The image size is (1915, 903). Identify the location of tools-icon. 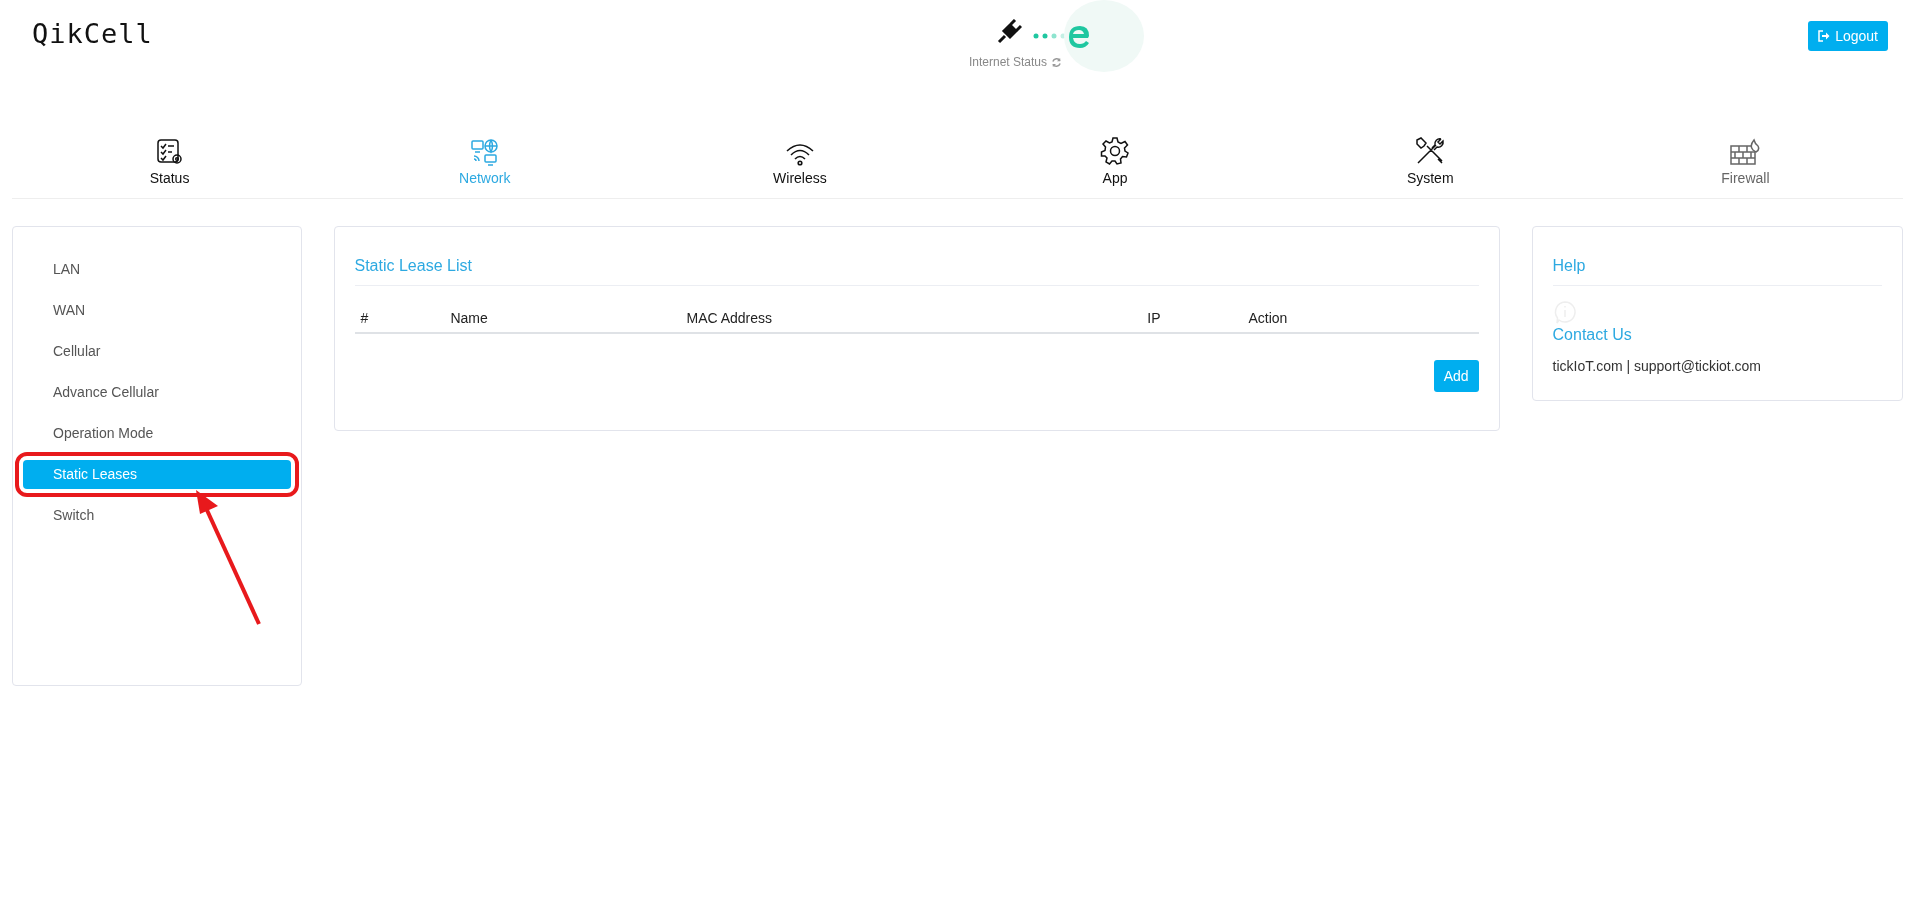
(1430, 151).